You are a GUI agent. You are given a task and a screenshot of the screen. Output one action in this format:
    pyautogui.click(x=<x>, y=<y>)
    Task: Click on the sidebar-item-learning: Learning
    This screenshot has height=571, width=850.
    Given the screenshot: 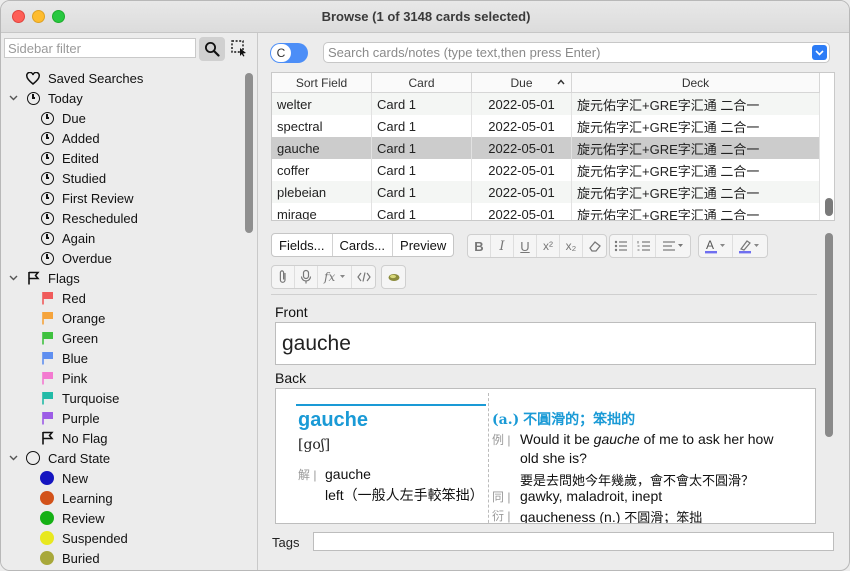 What is the action you would take?
    pyautogui.click(x=76, y=498)
    